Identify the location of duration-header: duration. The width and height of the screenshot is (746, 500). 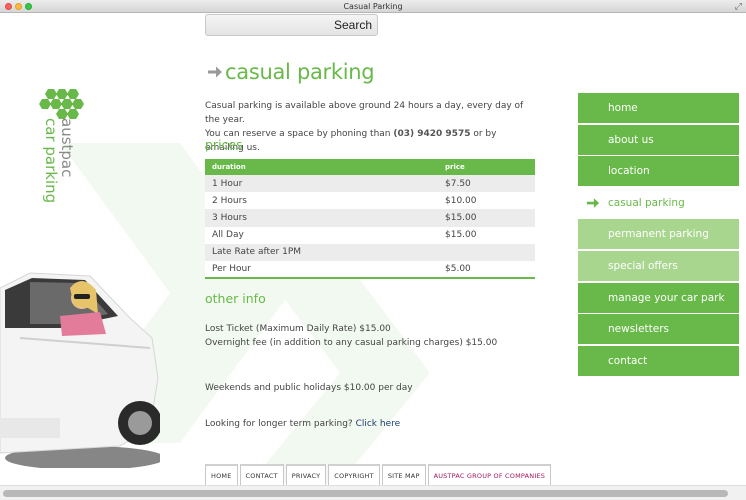
(321, 167).